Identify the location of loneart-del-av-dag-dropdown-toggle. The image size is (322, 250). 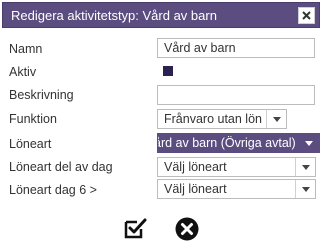
(305, 167).